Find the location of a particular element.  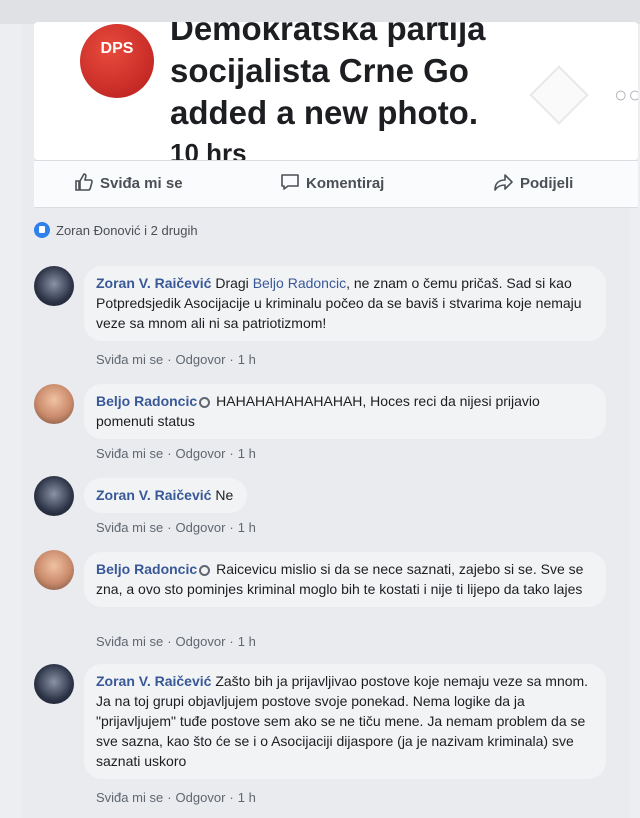

top-bar is located at coordinates (320, 12).